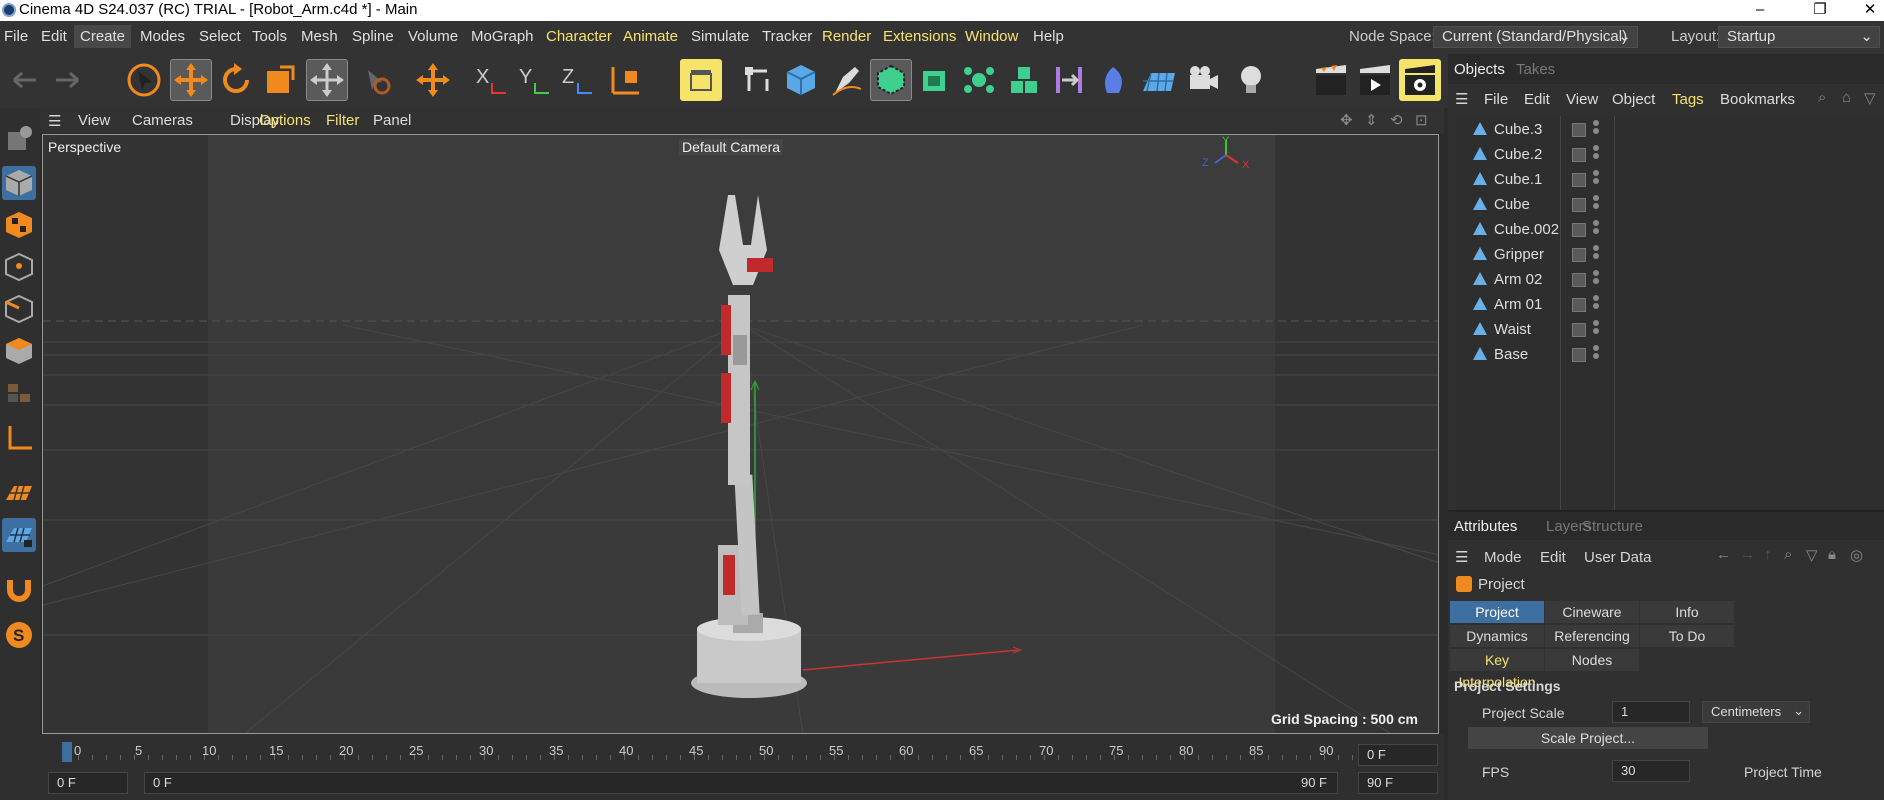 Image resolution: width=1884 pixels, height=800 pixels. Describe the element at coordinates (1511, 354) in the screenshot. I see `object-name: Base` at that location.